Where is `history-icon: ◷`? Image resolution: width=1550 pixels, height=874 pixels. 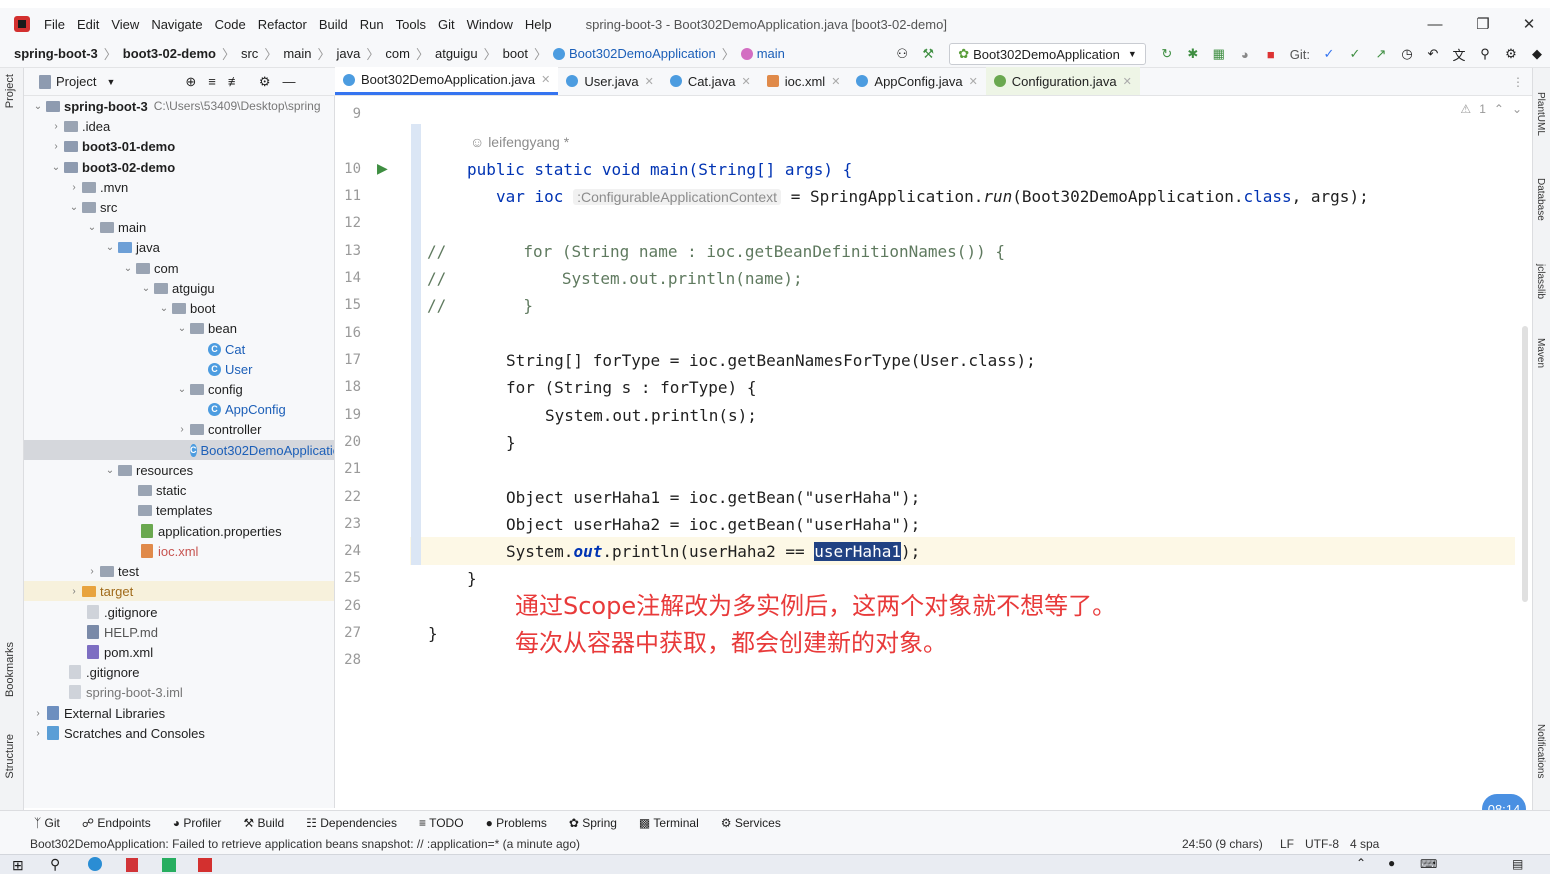
history-icon: ◷ is located at coordinates (1407, 54).